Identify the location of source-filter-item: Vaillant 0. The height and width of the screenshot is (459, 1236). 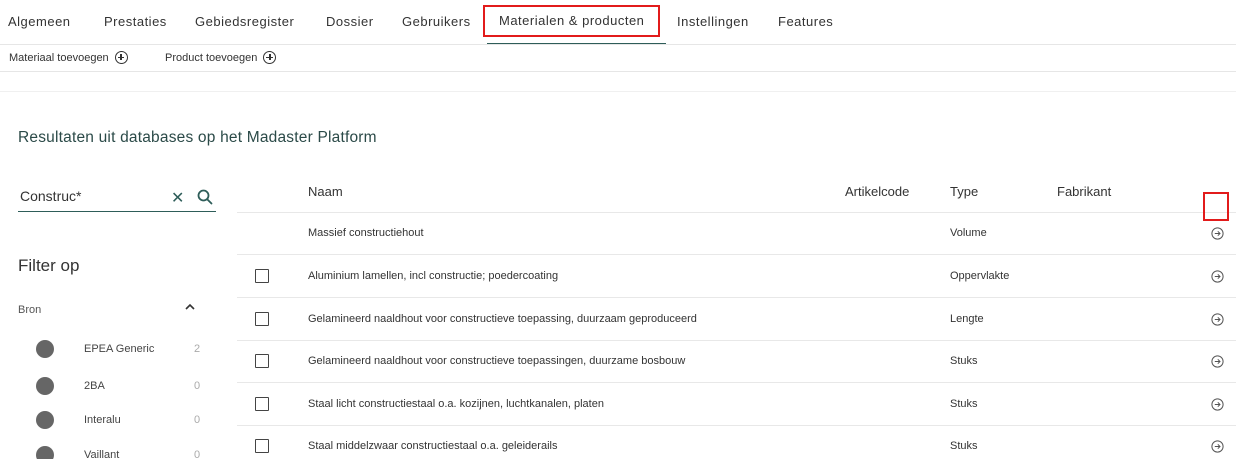
(121, 452).